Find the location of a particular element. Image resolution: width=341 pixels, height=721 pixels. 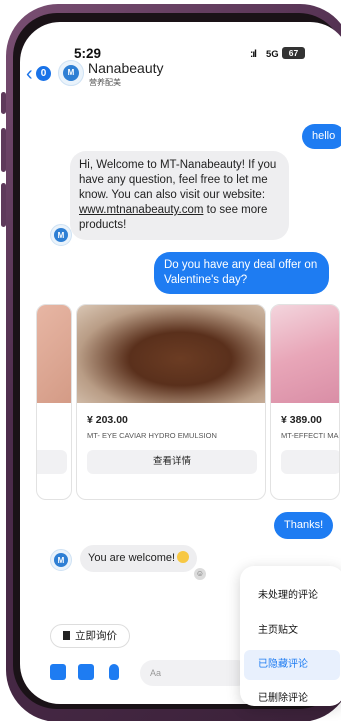

product-price: ¥ 203.00 is located at coordinates (107, 420).